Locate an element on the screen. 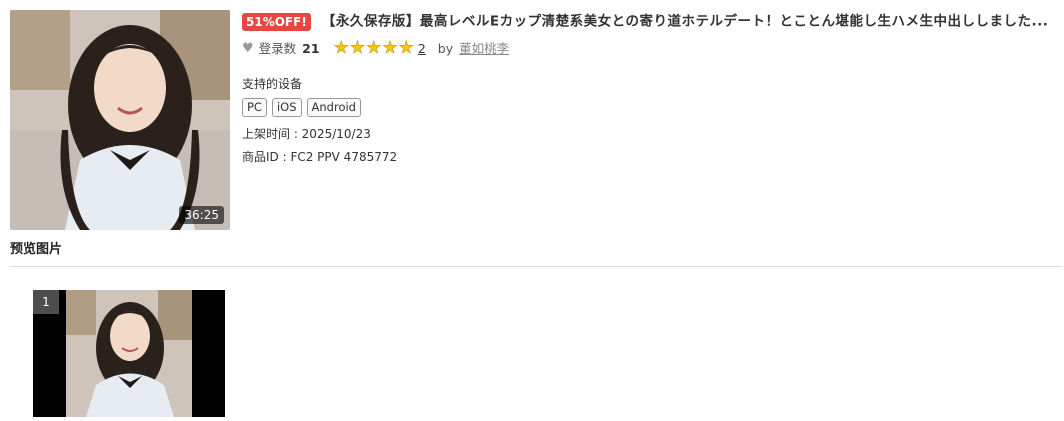 The image size is (1064, 421). heart-icon: ♥ is located at coordinates (248, 49).